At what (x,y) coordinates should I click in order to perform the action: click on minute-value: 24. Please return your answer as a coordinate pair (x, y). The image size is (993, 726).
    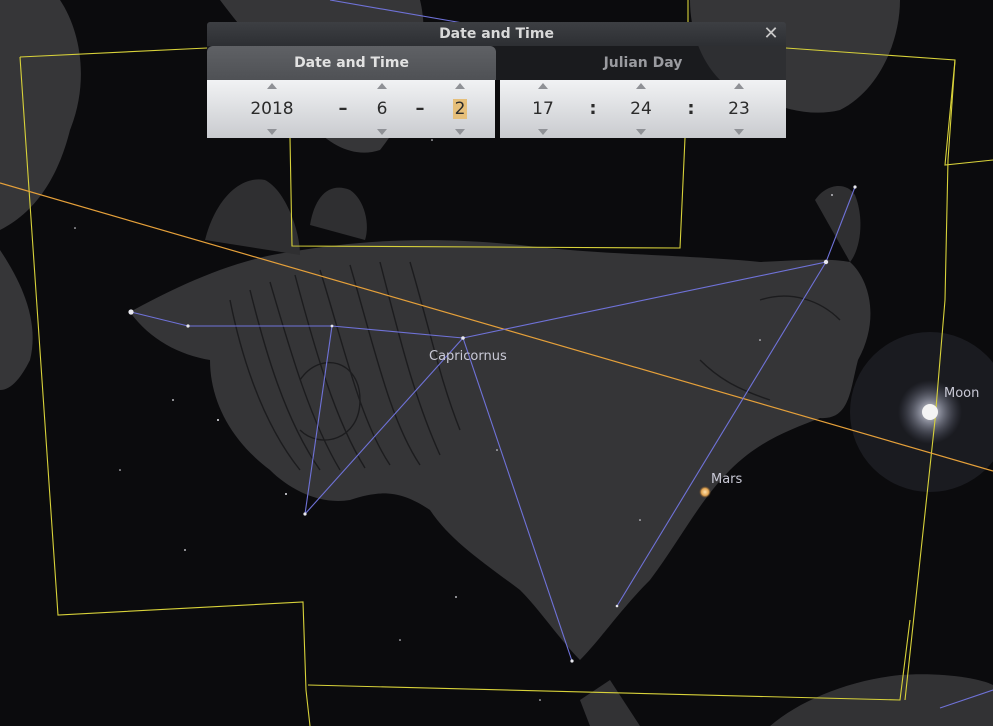
    Looking at the image, I should click on (641, 109).